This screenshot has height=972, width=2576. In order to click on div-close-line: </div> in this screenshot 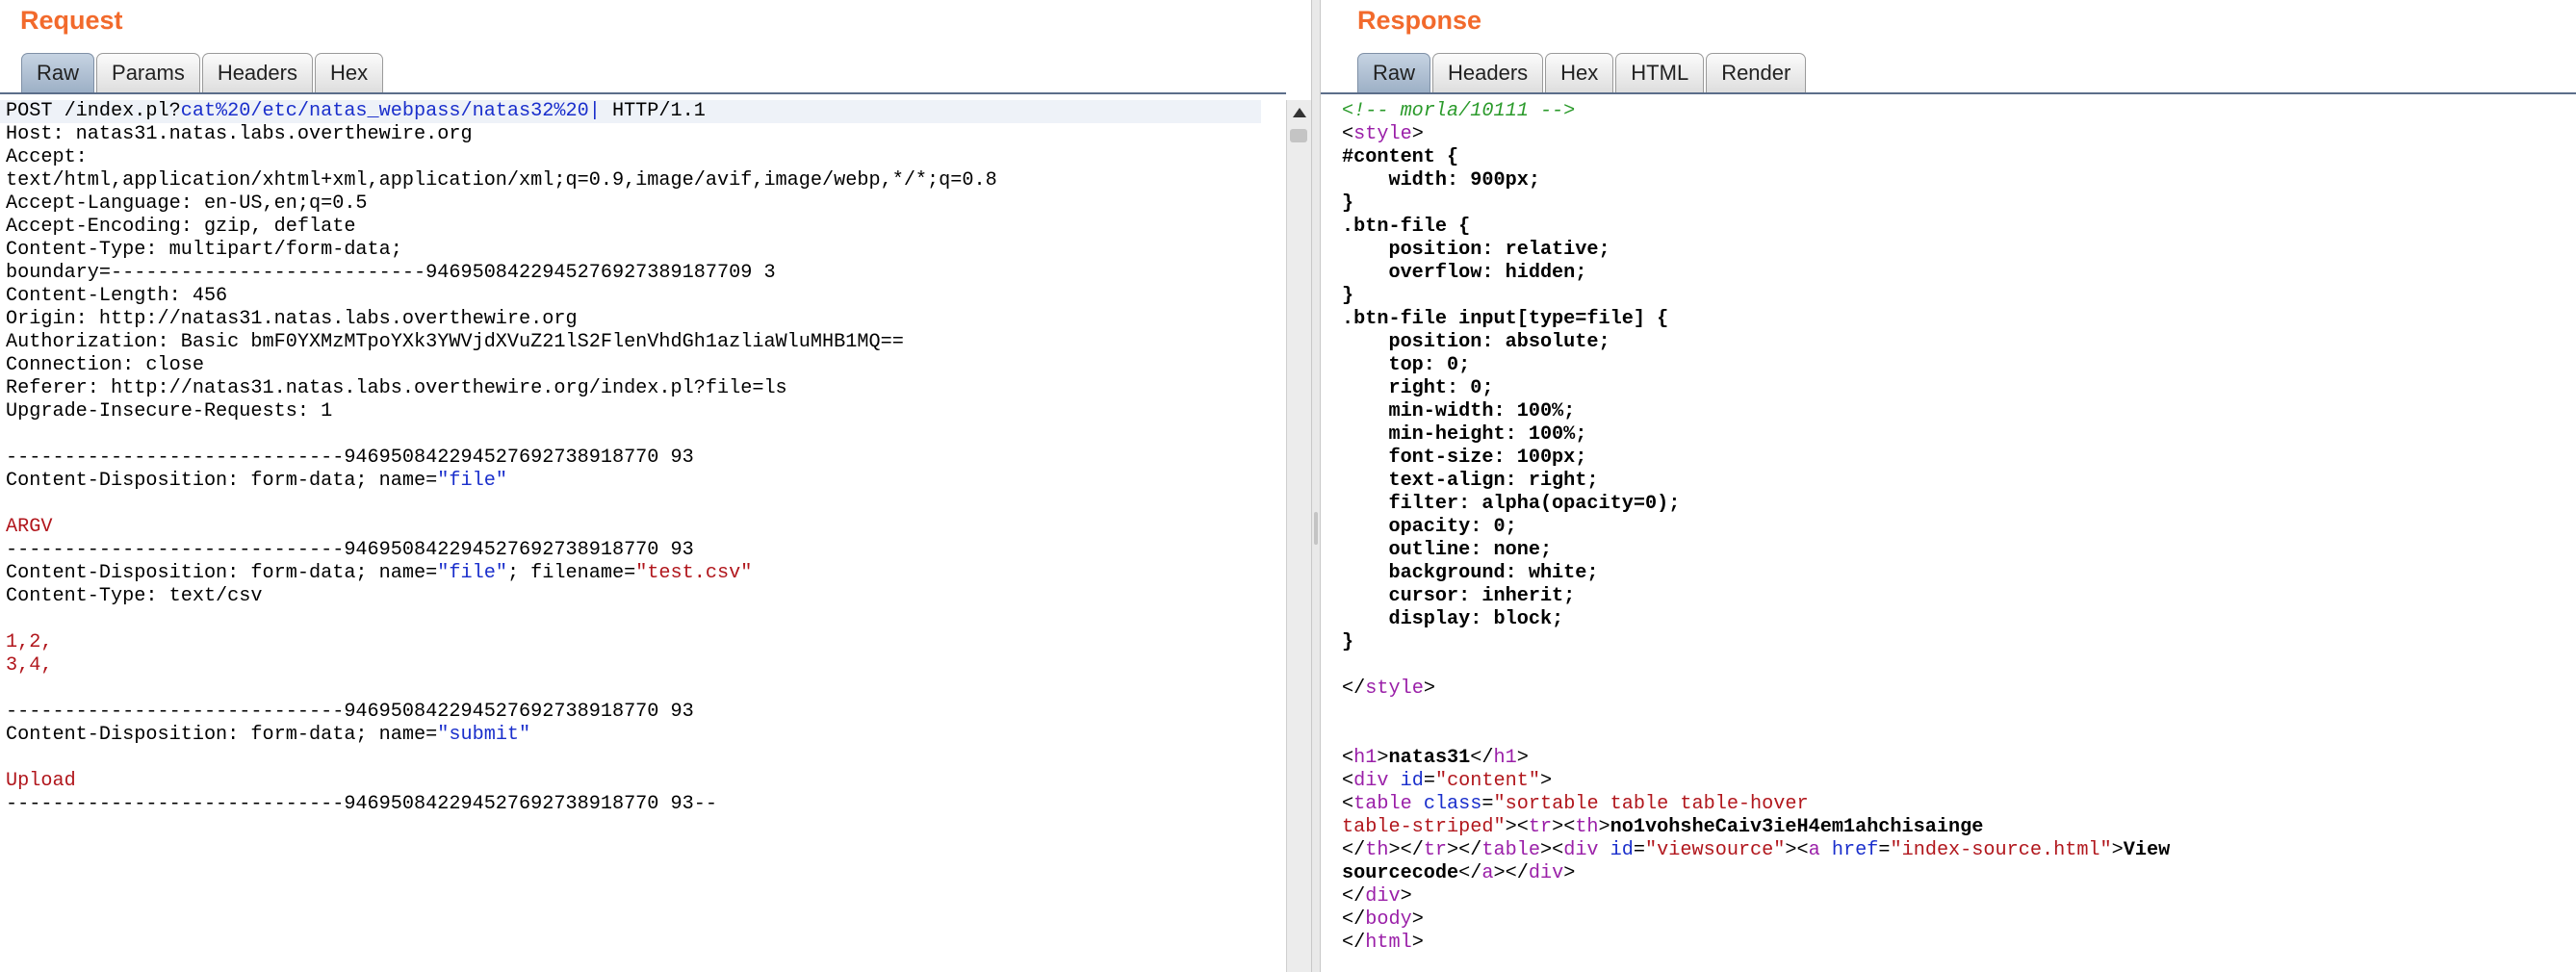, I will do `click(1377, 897)`.